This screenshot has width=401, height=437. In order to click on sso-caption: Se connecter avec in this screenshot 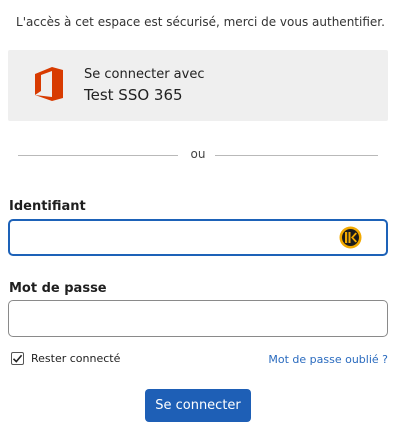, I will do `click(144, 74)`.